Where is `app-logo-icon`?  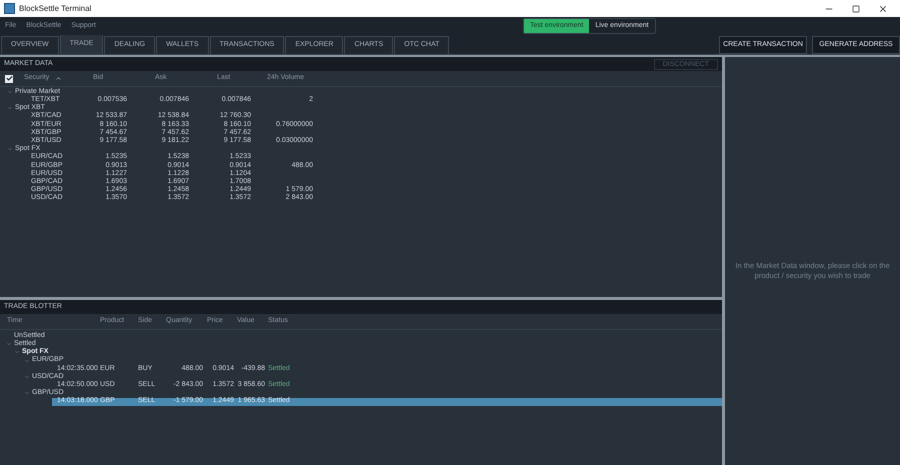 app-logo-icon is located at coordinates (9, 8).